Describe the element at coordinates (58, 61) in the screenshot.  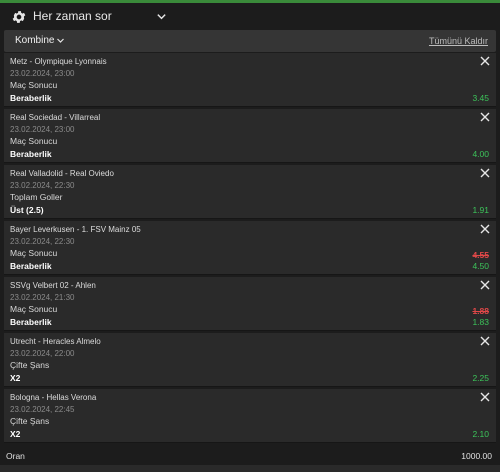
I see `match-name: Metz - Olympique Lyonnais` at that location.